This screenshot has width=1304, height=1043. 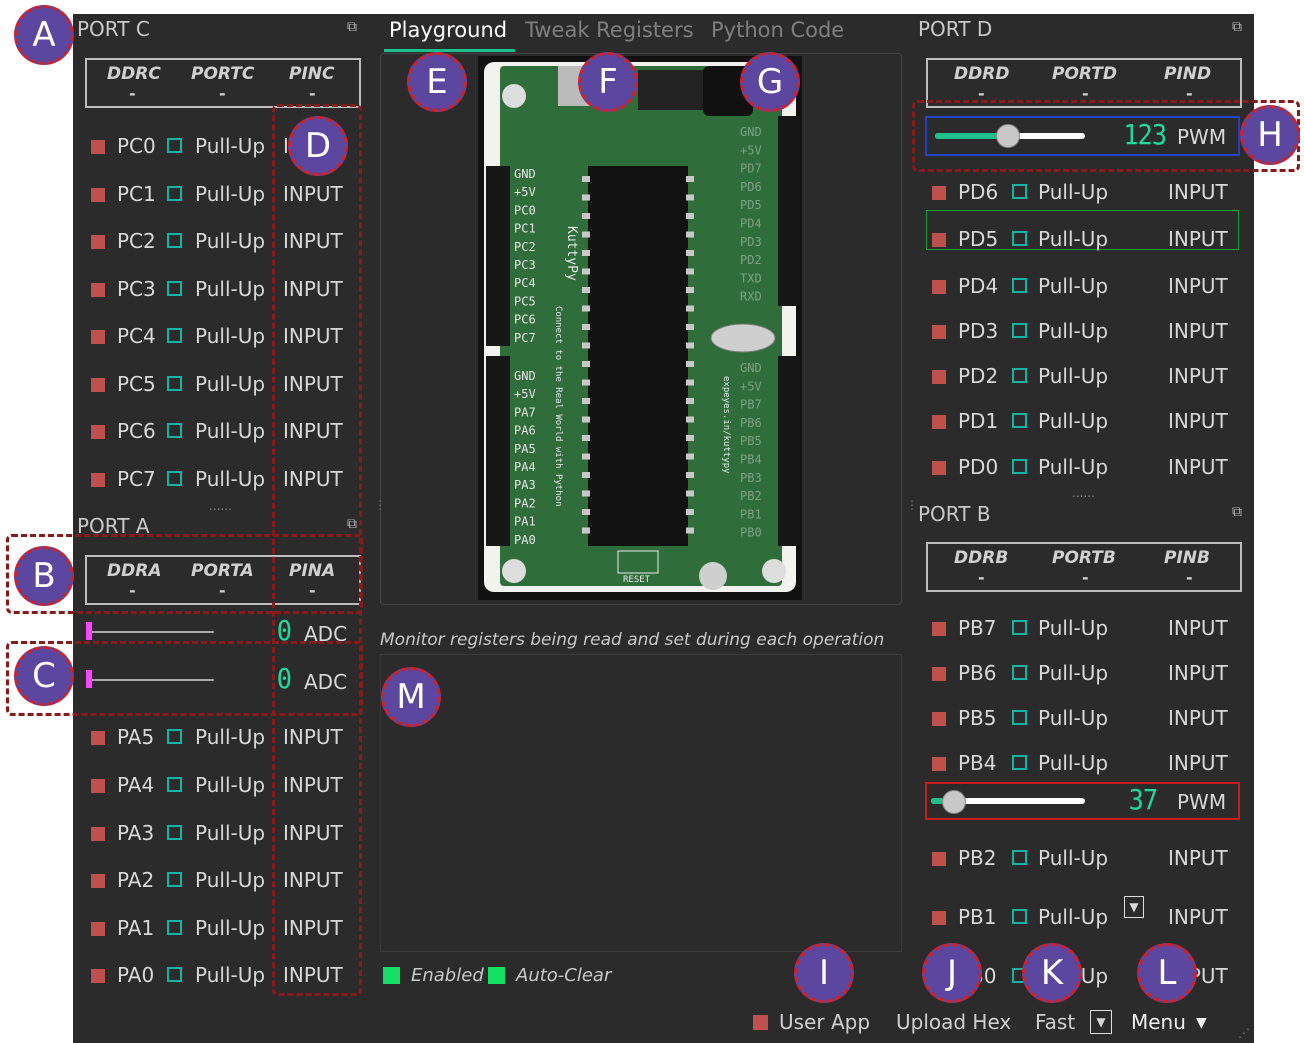 What do you see at coordinates (824, 1022) in the screenshot?
I see `user-app-button: User App` at bounding box center [824, 1022].